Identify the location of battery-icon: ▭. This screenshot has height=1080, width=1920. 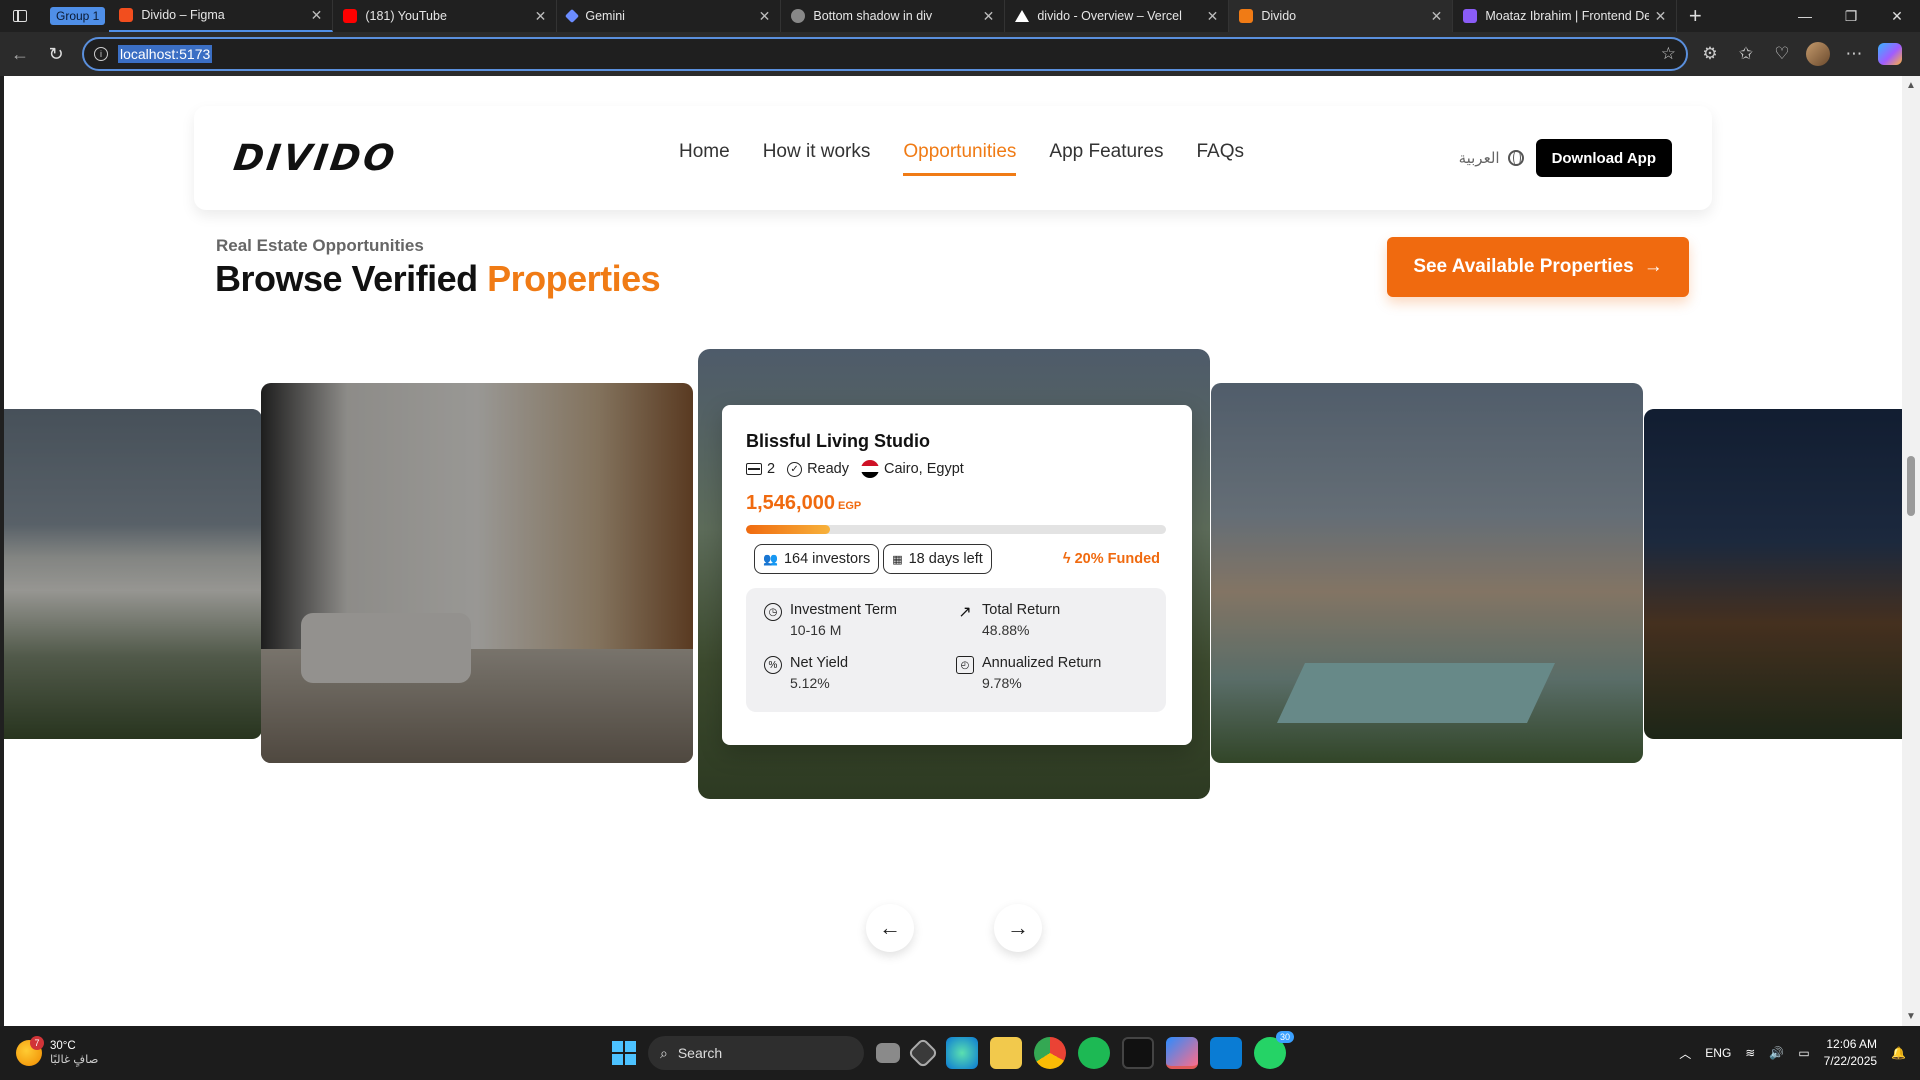
(1803, 1053).